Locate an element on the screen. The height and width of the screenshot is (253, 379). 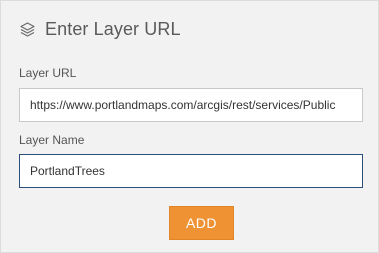
panel-header: Enter Layer URL is located at coordinates (100, 29).